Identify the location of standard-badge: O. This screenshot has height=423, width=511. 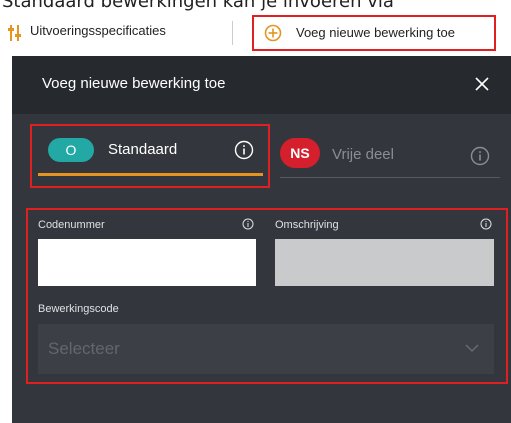
(71, 150).